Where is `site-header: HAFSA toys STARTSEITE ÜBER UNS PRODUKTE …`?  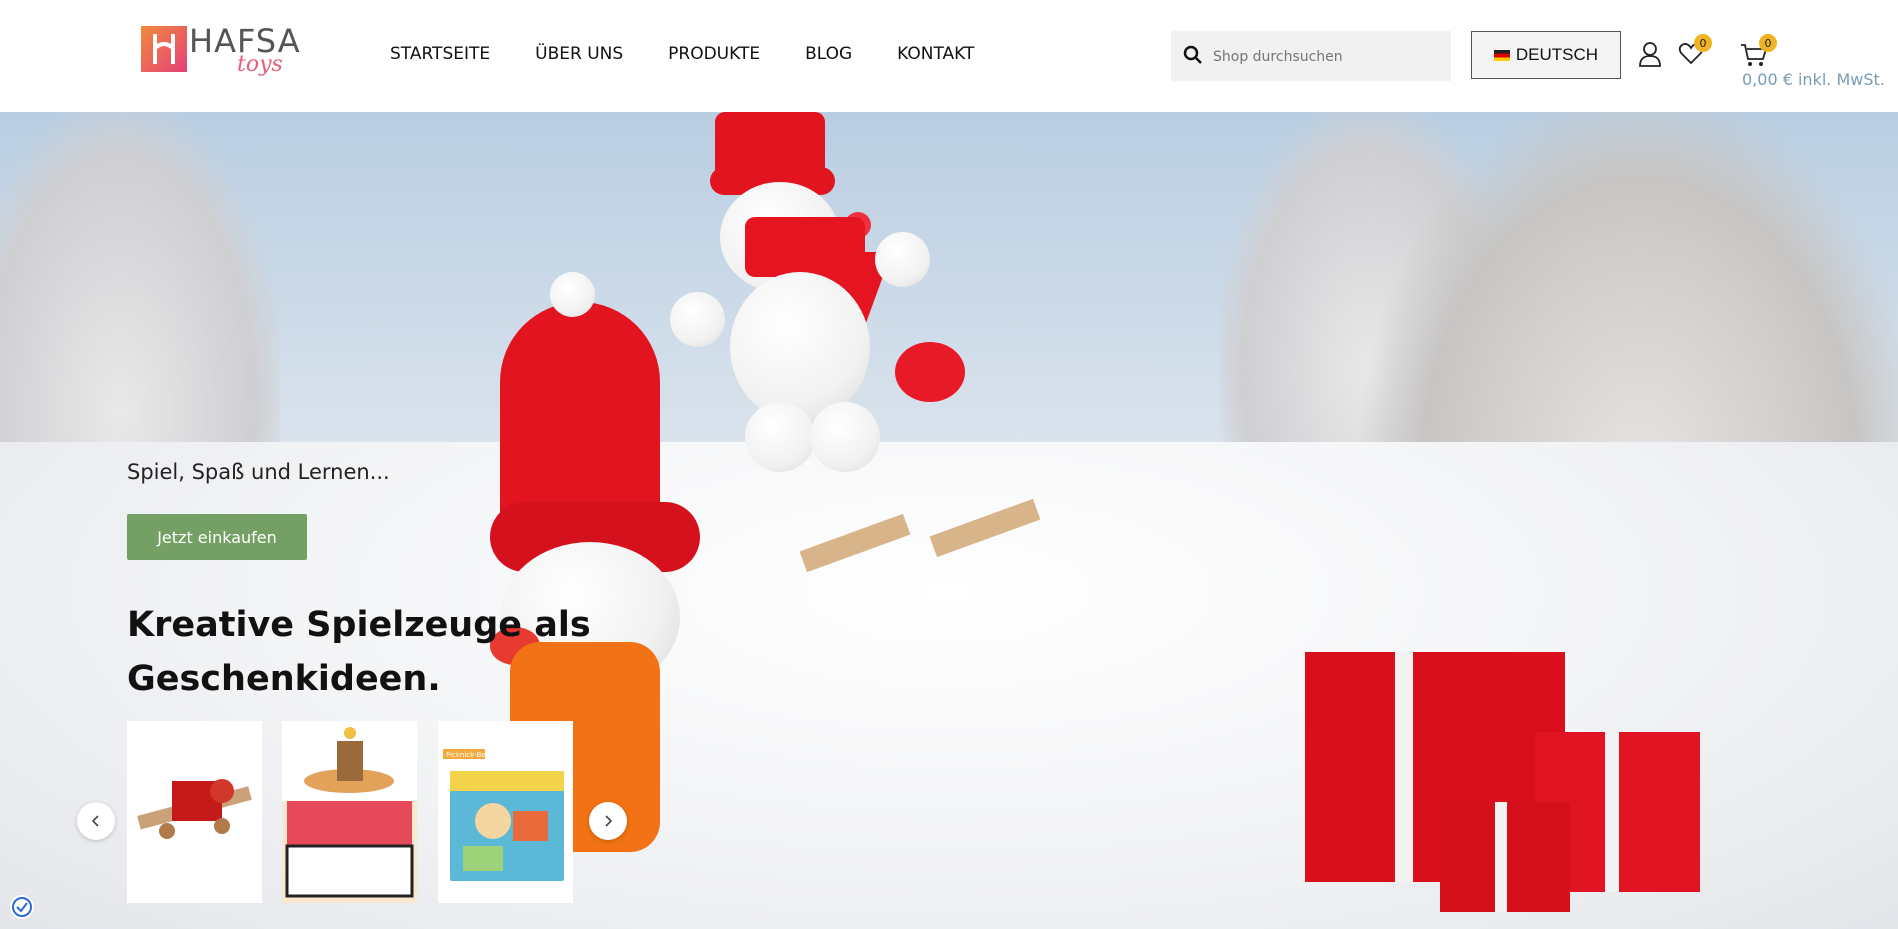
site-header: HAFSA toys STARTSEITE ÜBER UNS PRODUKTE … is located at coordinates (949, 56).